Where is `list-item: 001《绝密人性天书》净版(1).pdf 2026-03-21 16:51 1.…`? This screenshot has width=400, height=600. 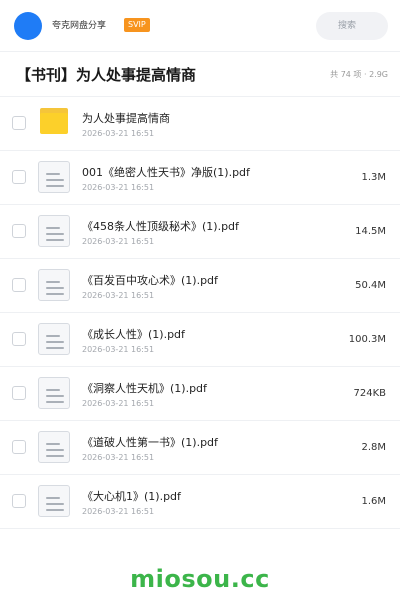 list-item: 001《绝密人性天书》净版(1).pdf 2026-03-21 16:51 1.… is located at coordinates (200, 178).